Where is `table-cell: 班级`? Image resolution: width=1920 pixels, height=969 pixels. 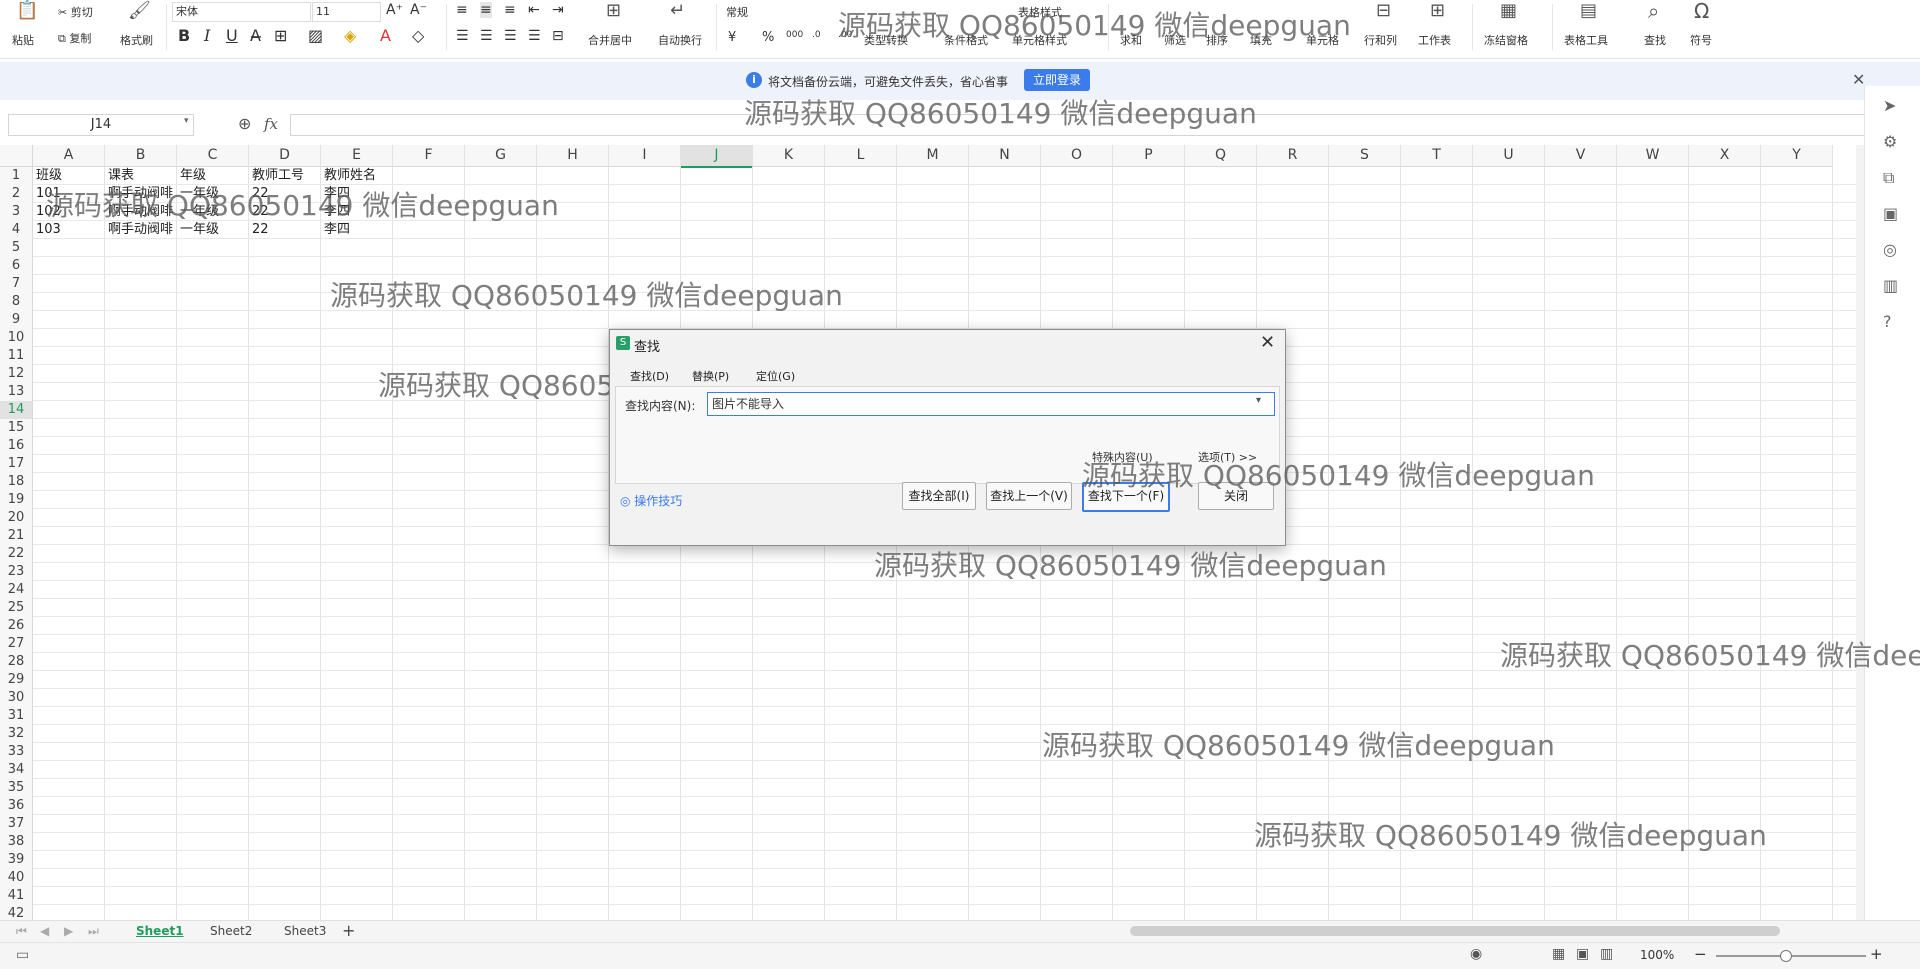 table-cell: 班级 is located at coordinates (68, 176).